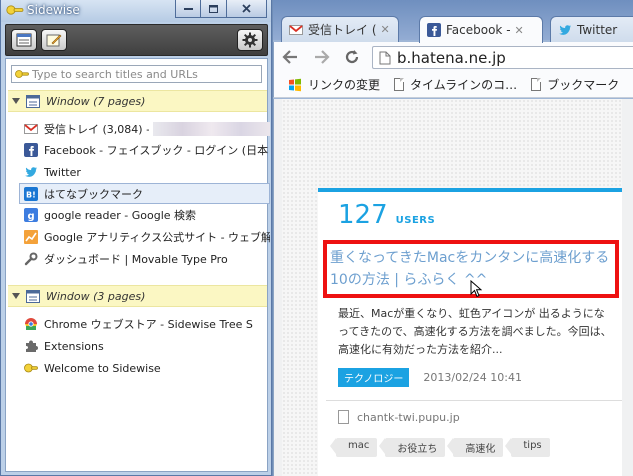 This screenshot has width=633, height=476. I want to click on users-number: 127, so click(363, 215).